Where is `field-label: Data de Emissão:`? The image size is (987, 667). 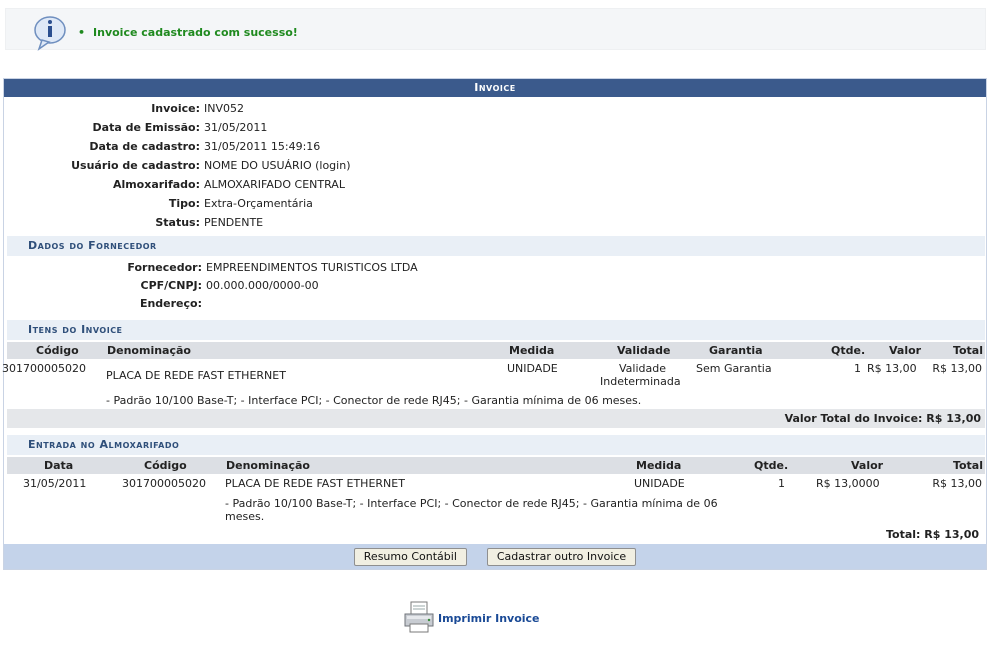
field-label: Data de Emissão: is located at coordinates (146, 127).